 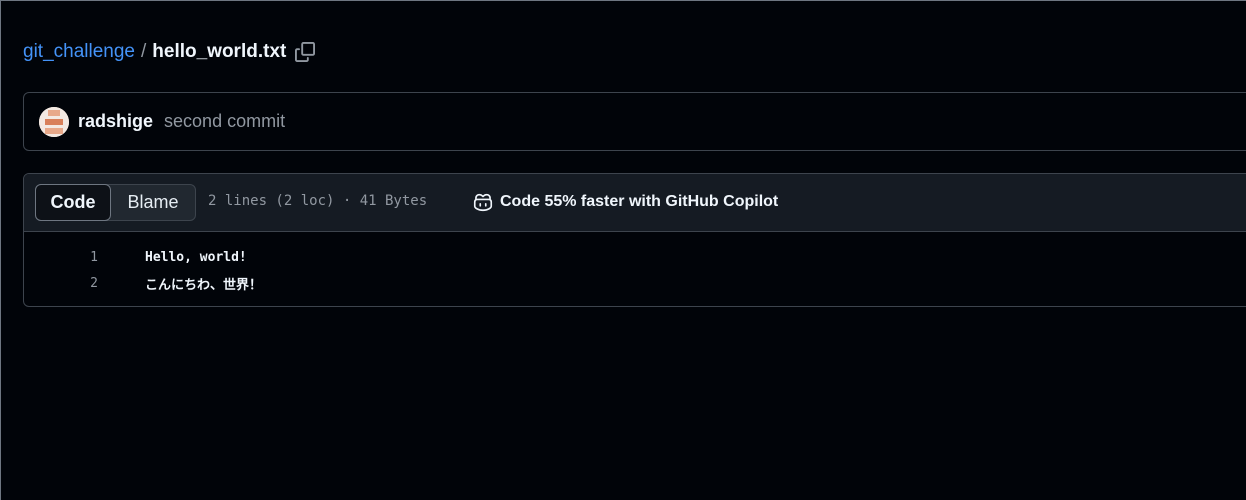 I want to click on avatar, so click(x=54, y=121).